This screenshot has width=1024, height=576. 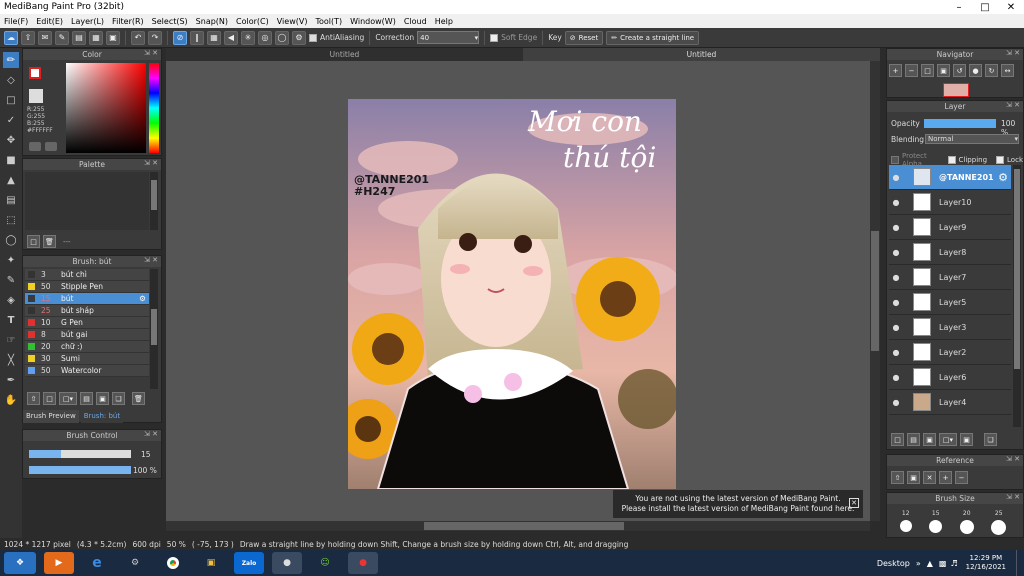 What do you see at coordinates (415, 21) in the screenshot?
I see `menu-cloud: Cloud` at bounding box center [415, 21].